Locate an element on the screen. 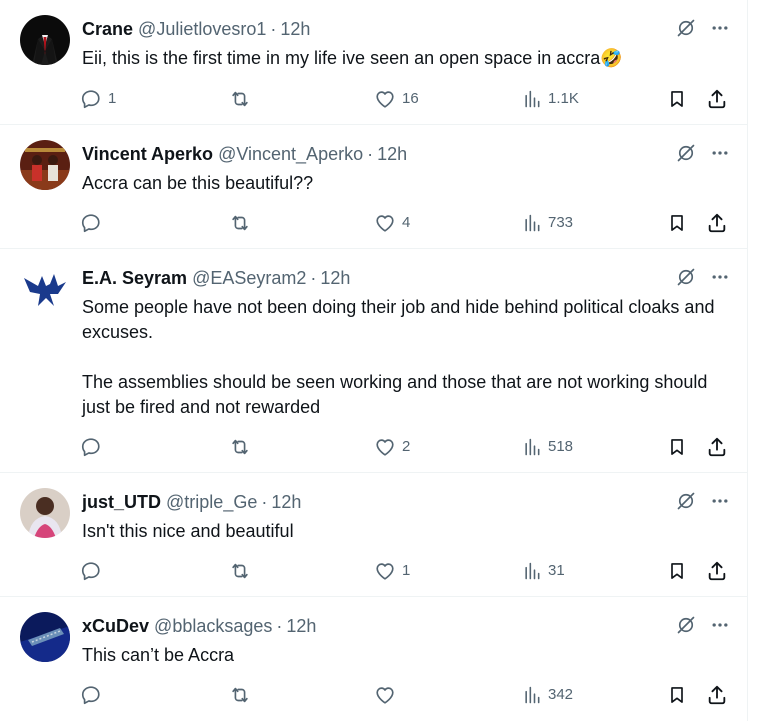 Image resolution: width=769 pixels, height=721 pixels. author-handle: @EASeyram2 is located at coordinates (249, 278).